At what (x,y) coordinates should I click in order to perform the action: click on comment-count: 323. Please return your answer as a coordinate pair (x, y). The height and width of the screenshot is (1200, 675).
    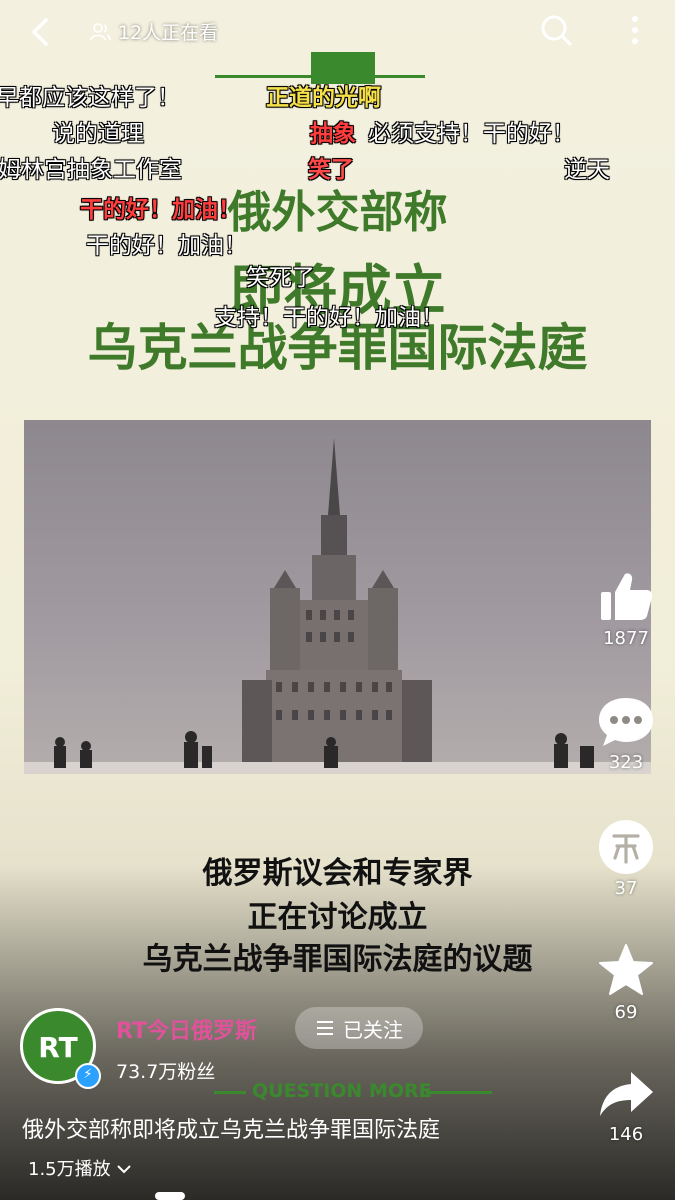
    Looking at the image, I should click on (626, 762).